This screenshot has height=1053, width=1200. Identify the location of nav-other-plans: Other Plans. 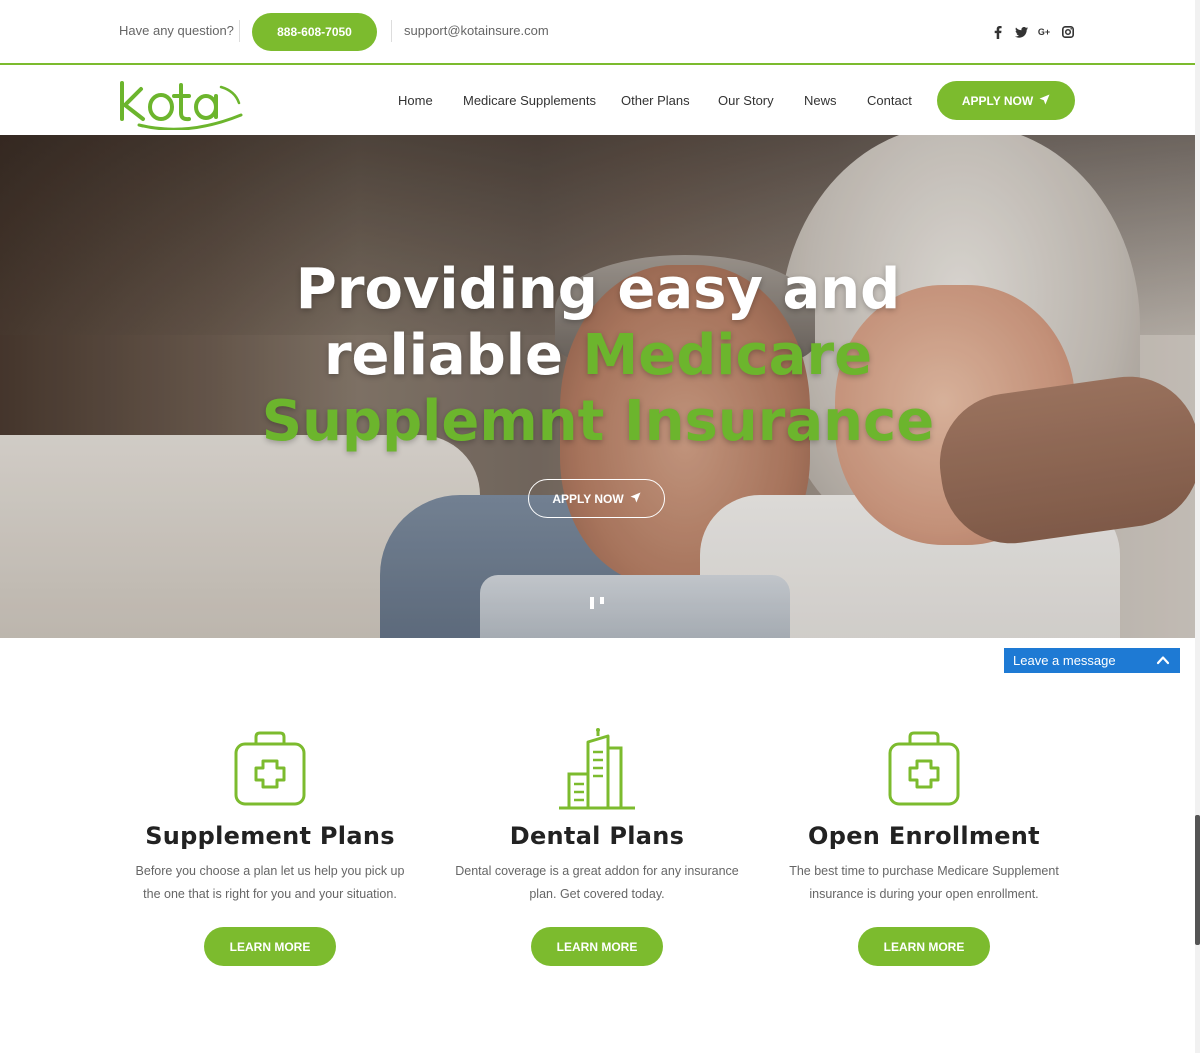
(655, 100).